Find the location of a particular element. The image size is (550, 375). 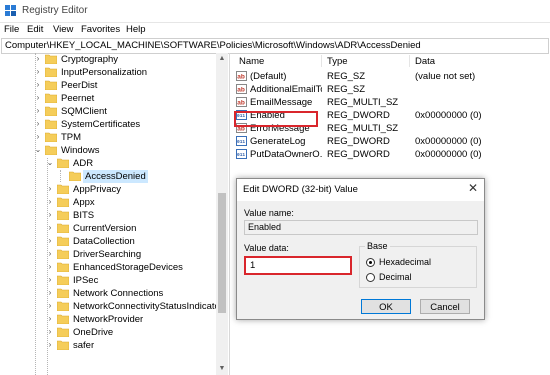

value-data: (value not set) is located at coordinates (445, 76).